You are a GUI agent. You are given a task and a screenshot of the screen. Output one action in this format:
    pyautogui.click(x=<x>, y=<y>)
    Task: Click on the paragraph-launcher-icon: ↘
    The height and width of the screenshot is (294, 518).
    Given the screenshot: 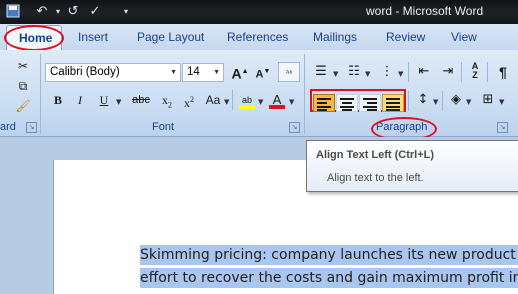 What is the action you would take?
    pyautogui.click(x=502, y=127)
    